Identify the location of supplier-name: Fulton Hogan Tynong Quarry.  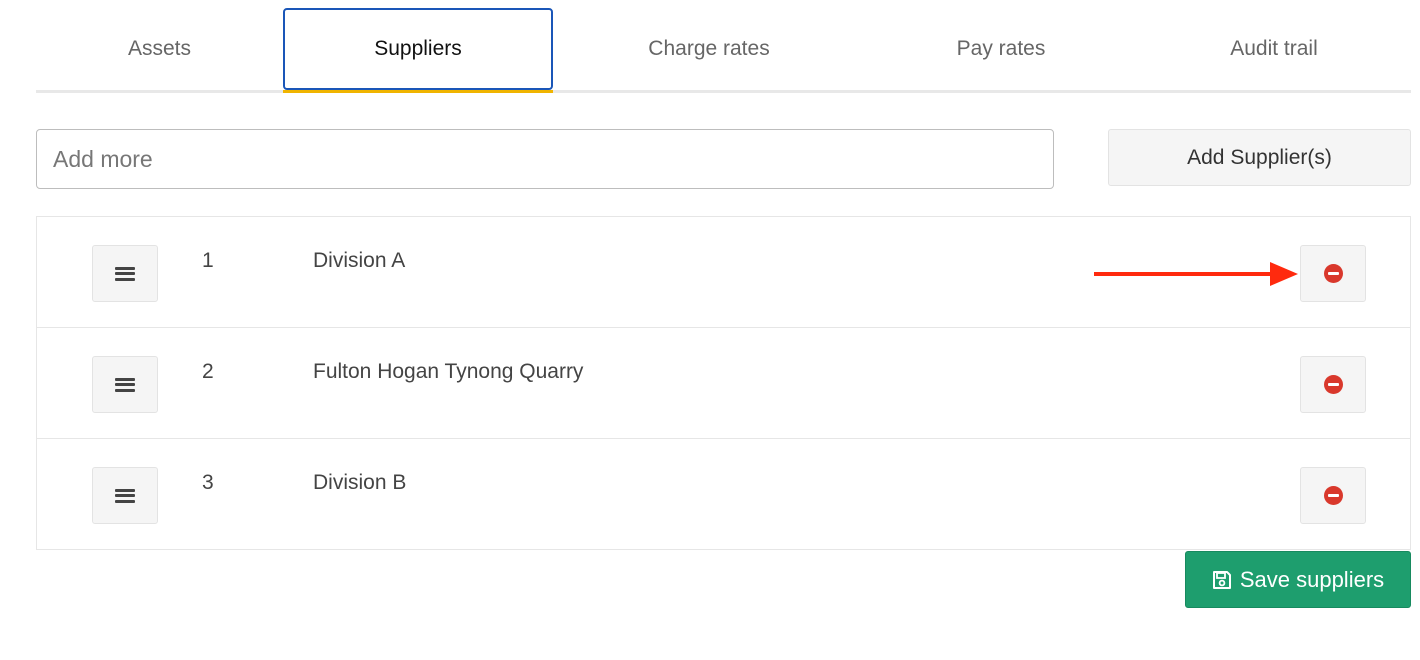
(448, 371).